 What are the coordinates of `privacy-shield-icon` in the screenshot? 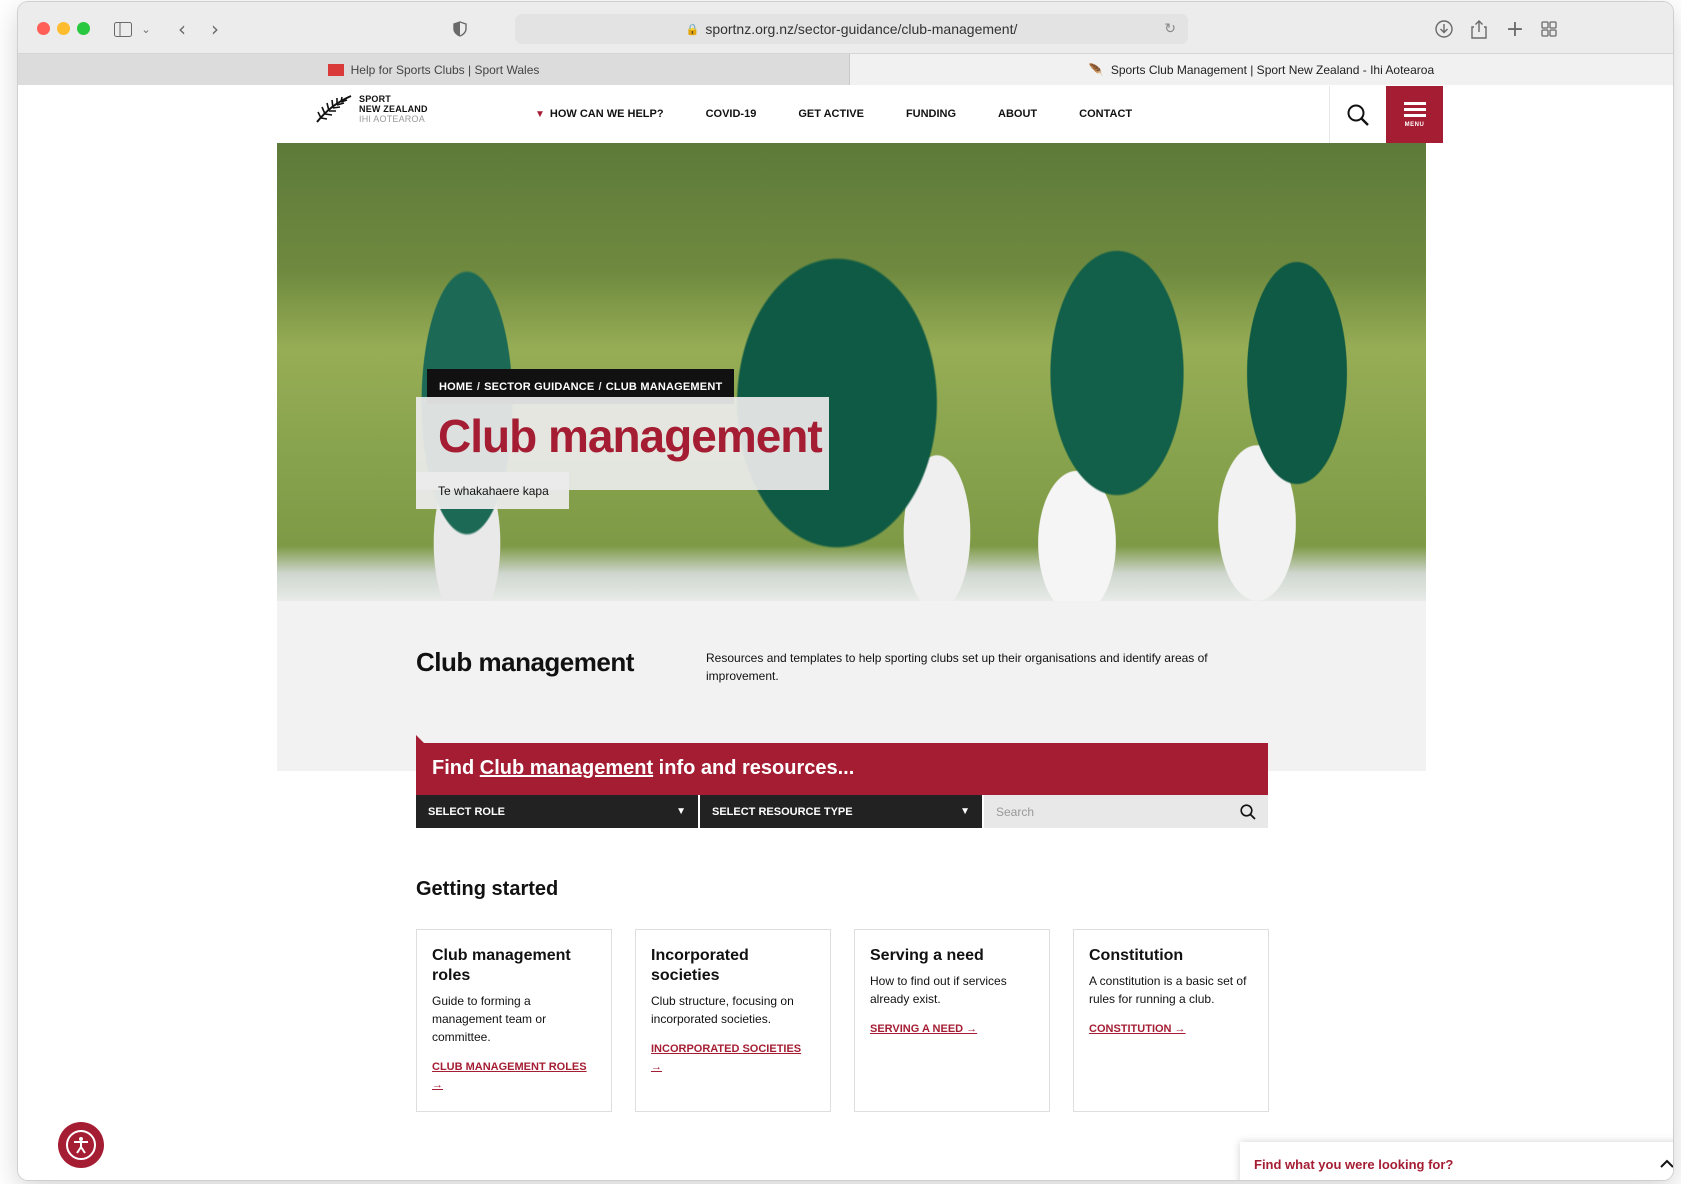 It's located at (460, 29).